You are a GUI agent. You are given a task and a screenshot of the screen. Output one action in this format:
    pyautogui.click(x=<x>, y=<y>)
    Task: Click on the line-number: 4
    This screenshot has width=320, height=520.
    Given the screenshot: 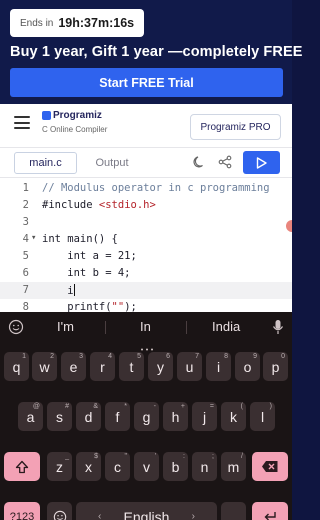 What is the action you would take?
    pyautogui.click(x=25, y=239)
    